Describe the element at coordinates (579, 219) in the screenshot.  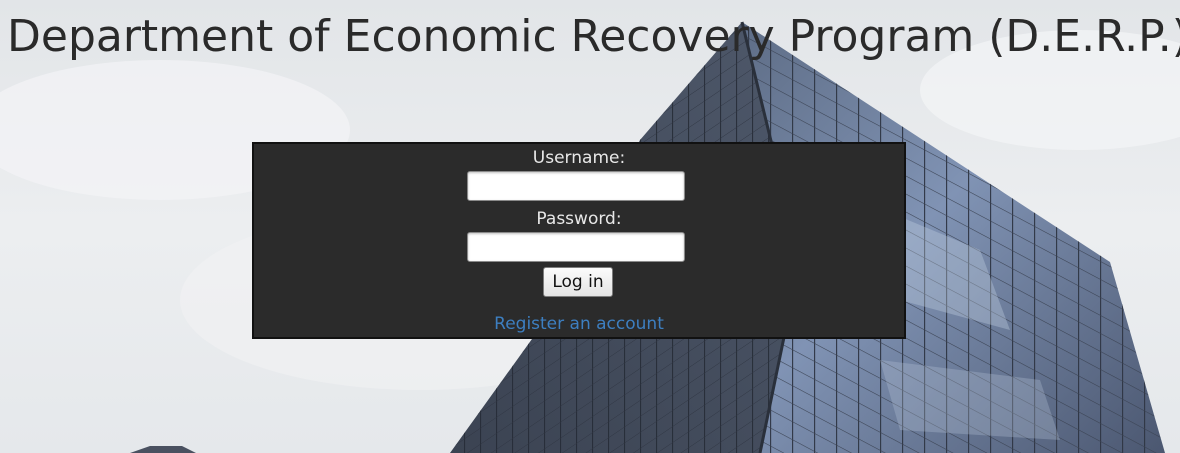
I see `password-label: Password:` at that location.